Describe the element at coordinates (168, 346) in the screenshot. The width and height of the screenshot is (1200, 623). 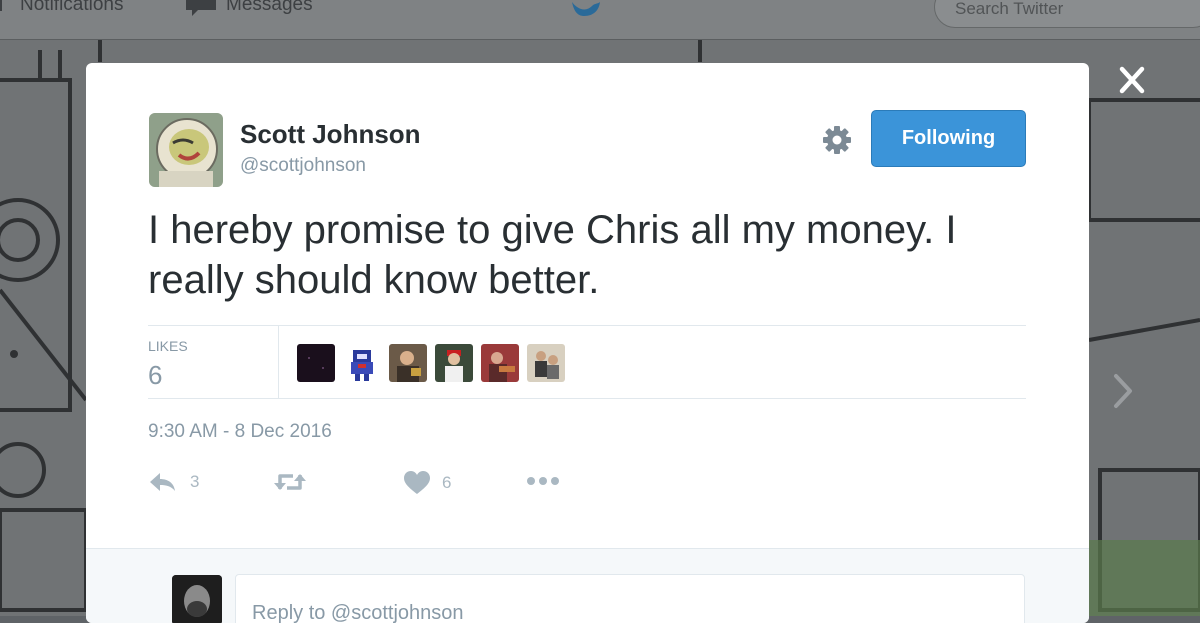
I see `likes-stat-label: LIKES` at that location.